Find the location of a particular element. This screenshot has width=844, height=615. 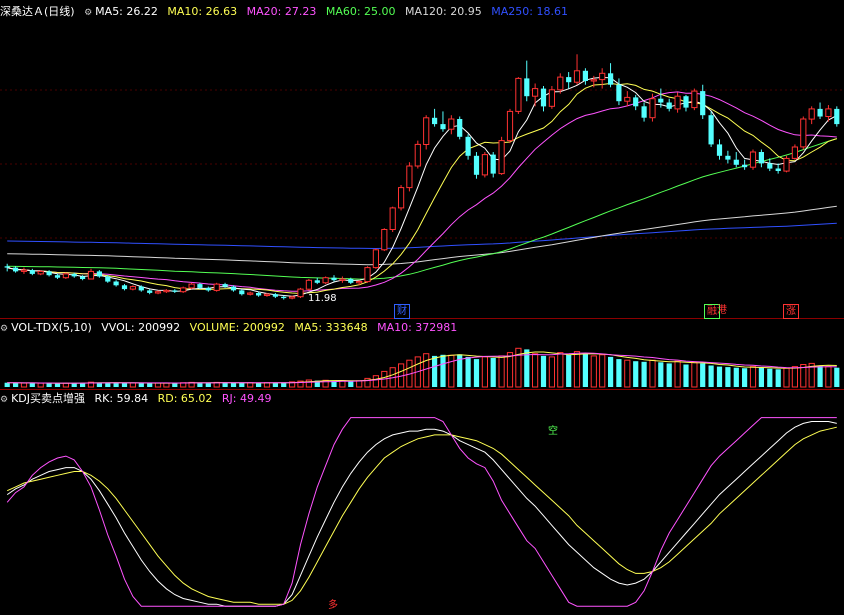

low-price-label: 11.98 is located at coordinates (322, 298).